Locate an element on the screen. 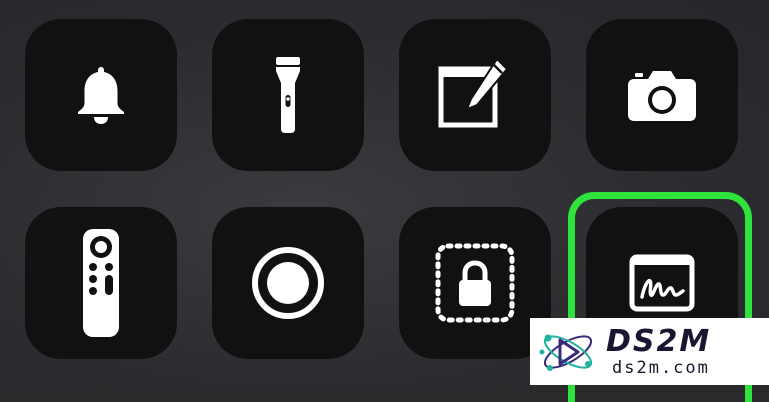  camera-control is located at coordinates (662, 95).